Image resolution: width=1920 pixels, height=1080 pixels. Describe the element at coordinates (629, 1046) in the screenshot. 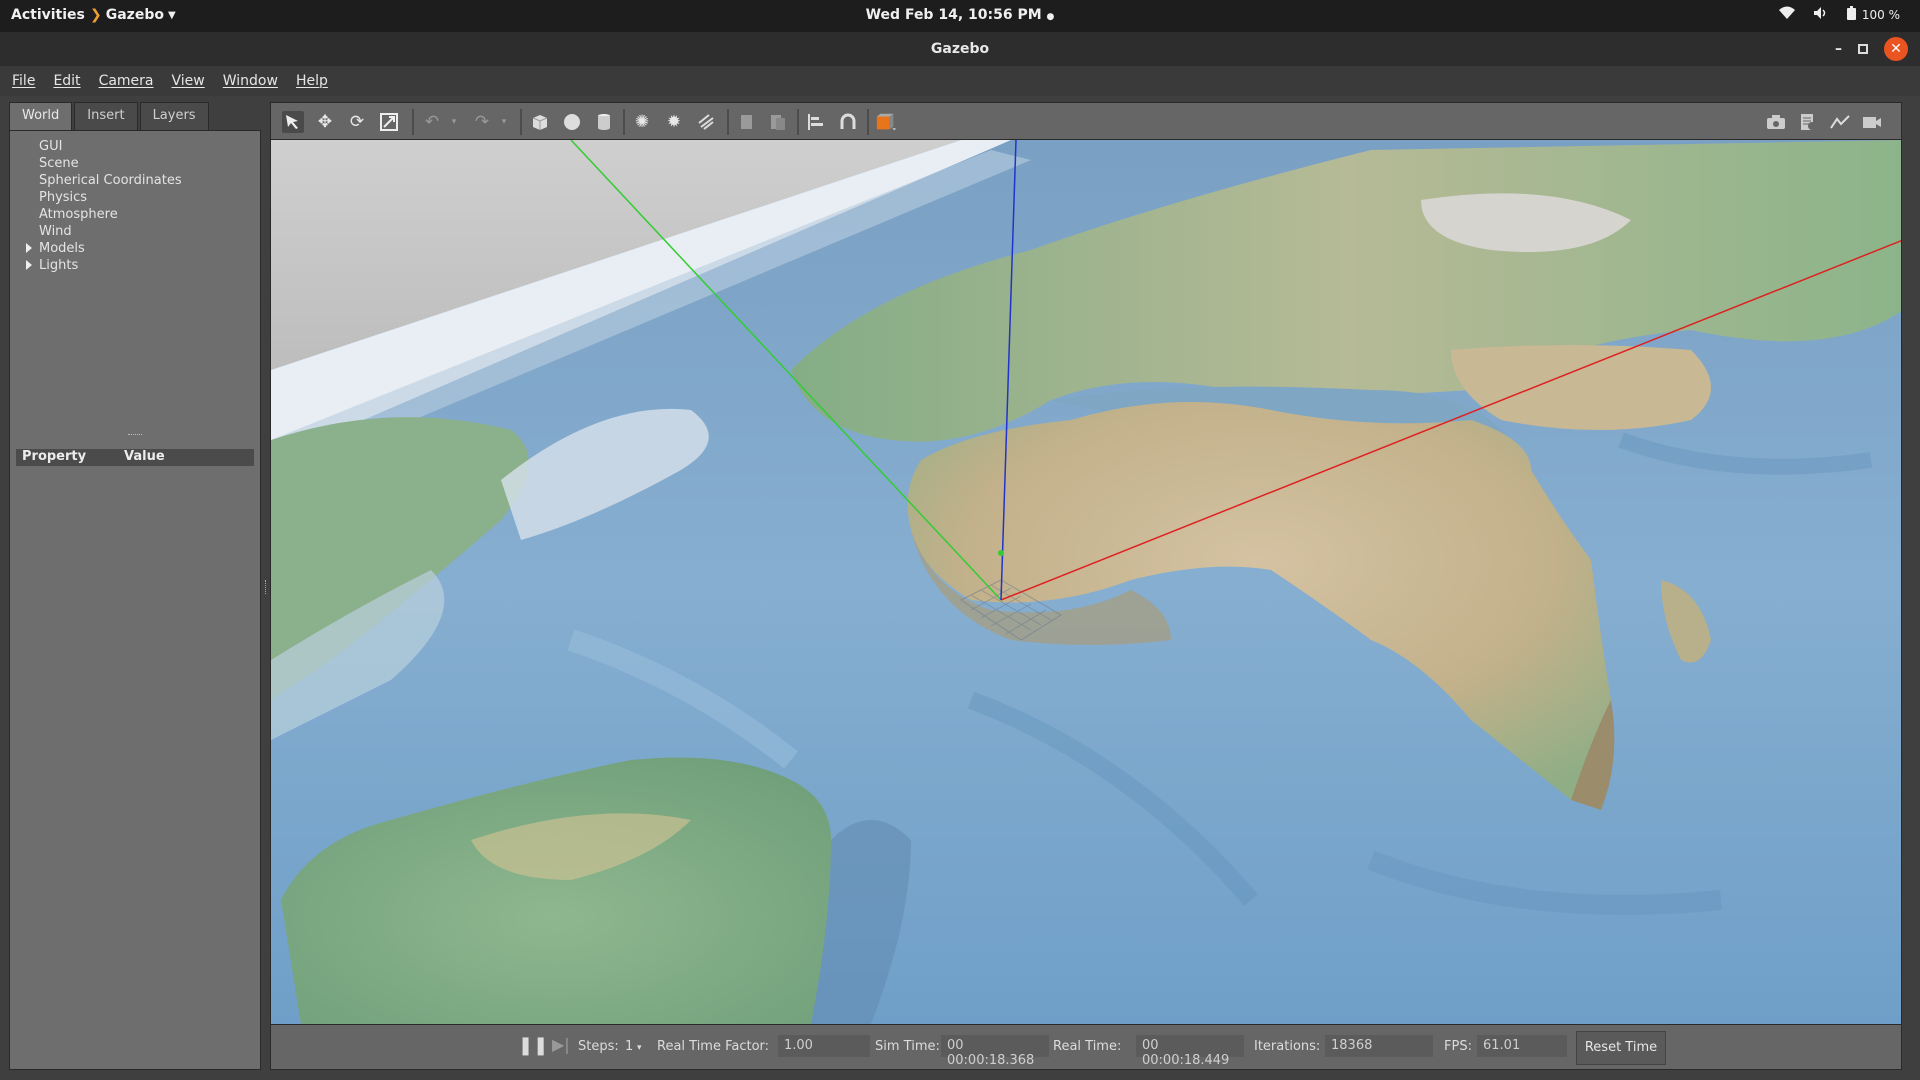

I see `steps-value: 1` at that location.